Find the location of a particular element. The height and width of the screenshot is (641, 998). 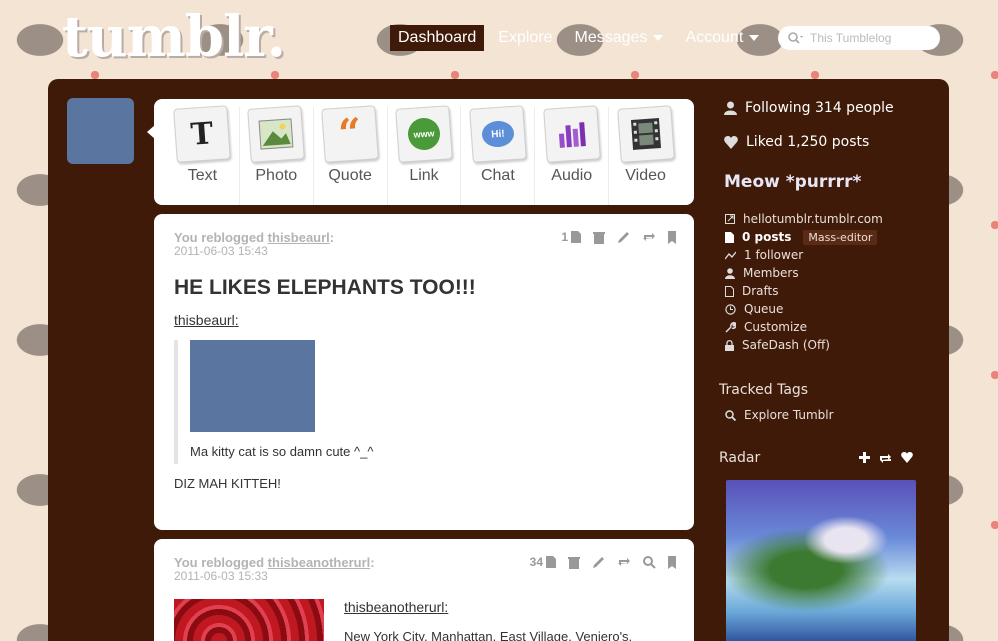

explore-tumblr-link: Explore Tumblr is located at coordinates (779, 415).